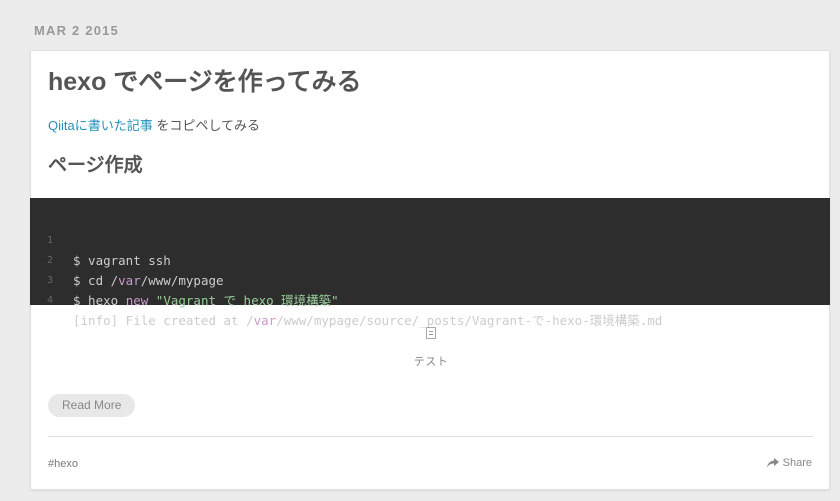 The width and height of the screenshot is (840, 501). Describe the element at coordinates (431, 362) in the screenshot. I see `image-caption: テスト` at that location.